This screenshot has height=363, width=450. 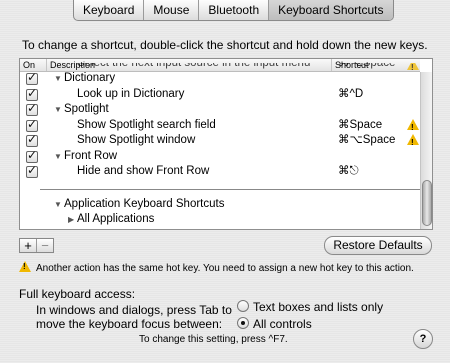 I want to click on row-shortcut: ⌘⎋, so click(x=348, y=171).